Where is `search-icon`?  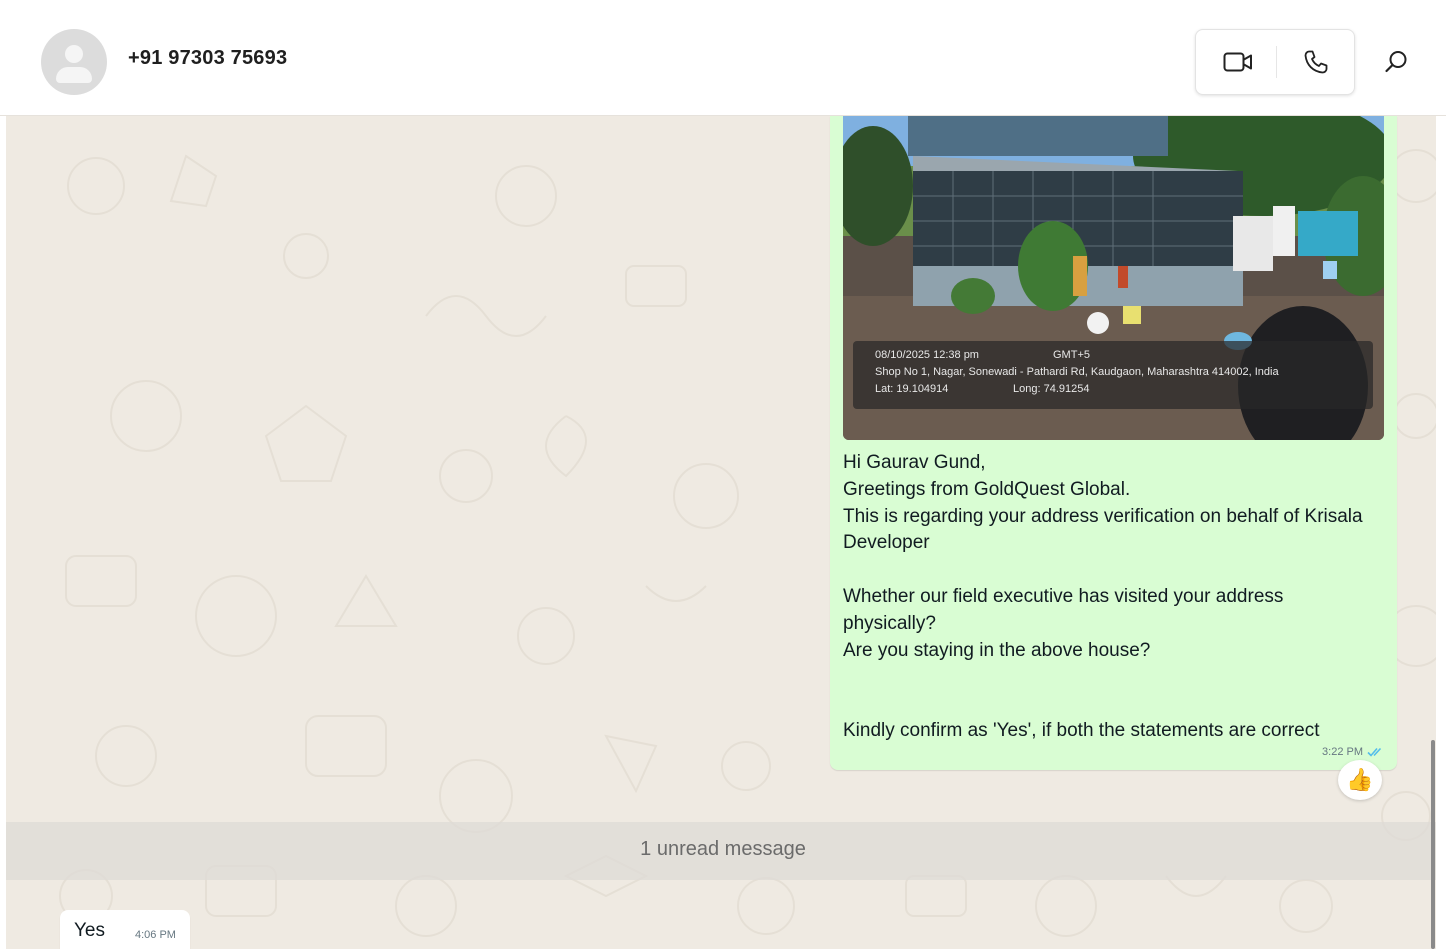 search-icon is located at coordinates (1396, 62).